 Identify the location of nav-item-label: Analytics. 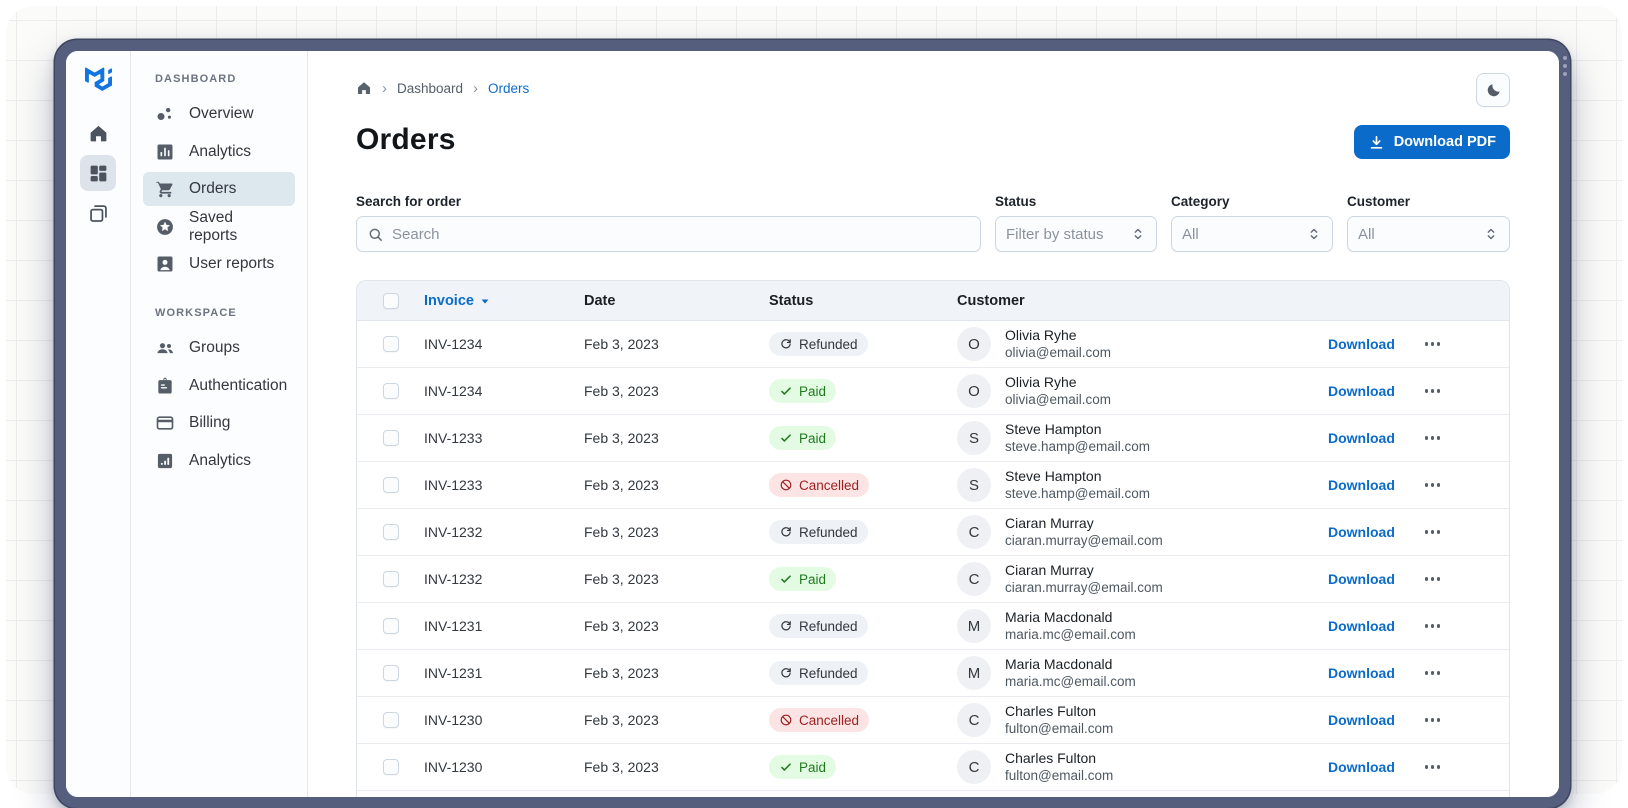
(220, 152).